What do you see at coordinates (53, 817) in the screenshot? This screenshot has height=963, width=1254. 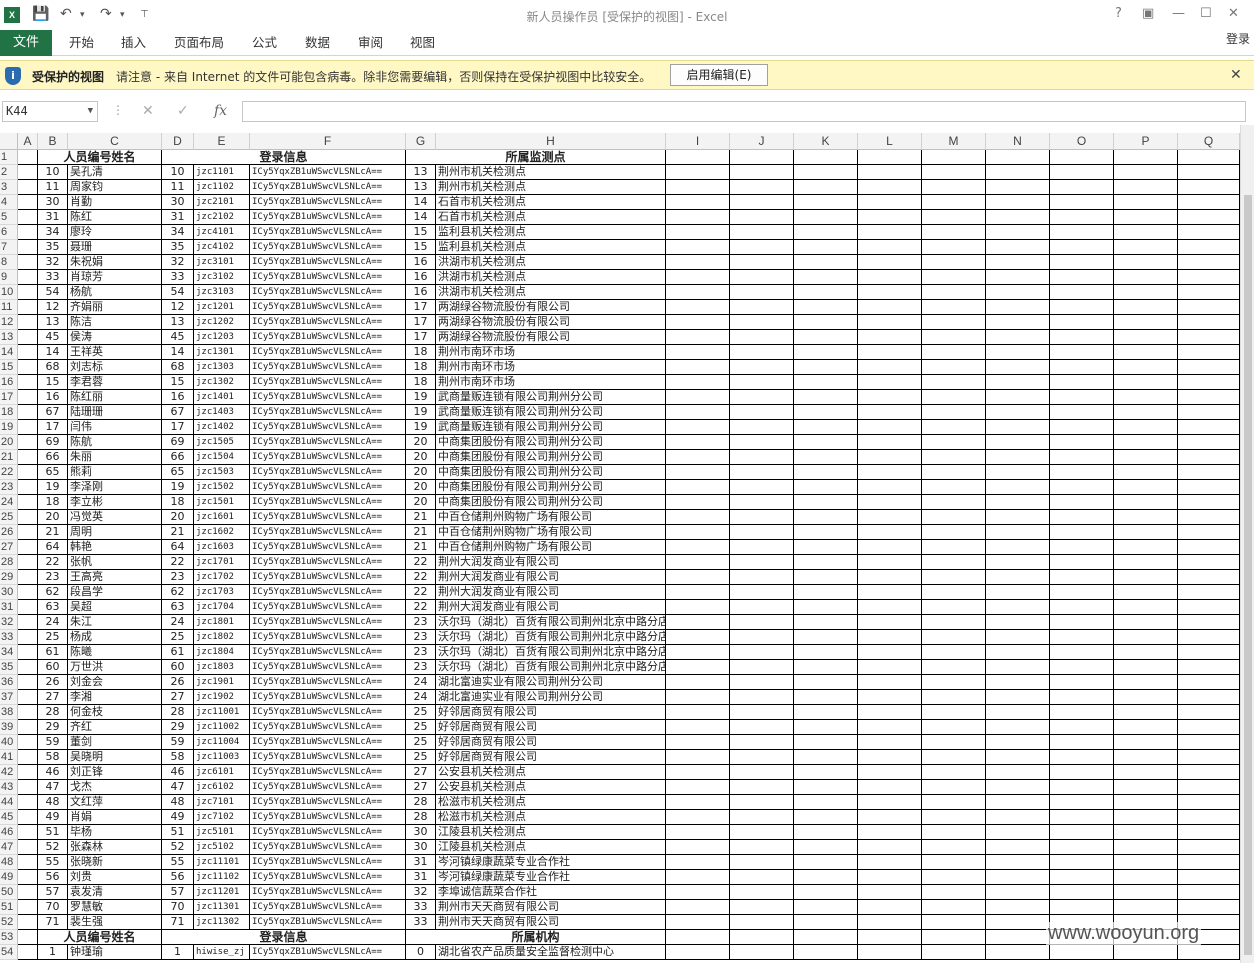 I see `cell-person-id: 49` at bounding box center [53, 817].